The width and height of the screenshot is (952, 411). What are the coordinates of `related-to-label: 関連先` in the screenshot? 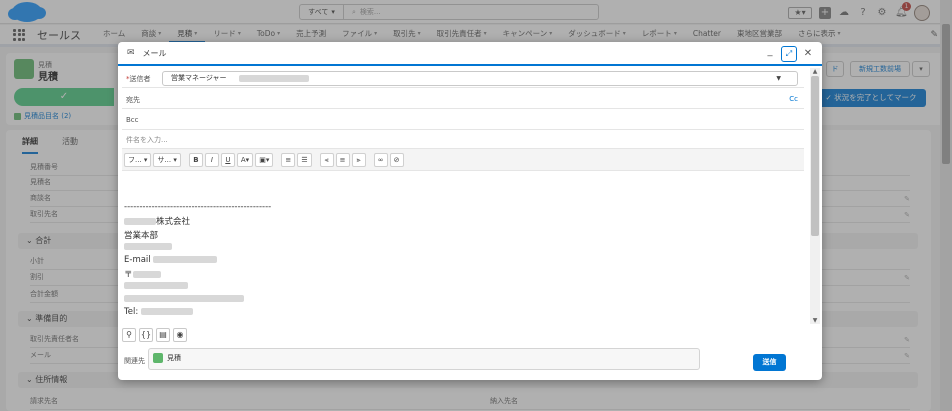 It's located at (134, 361).